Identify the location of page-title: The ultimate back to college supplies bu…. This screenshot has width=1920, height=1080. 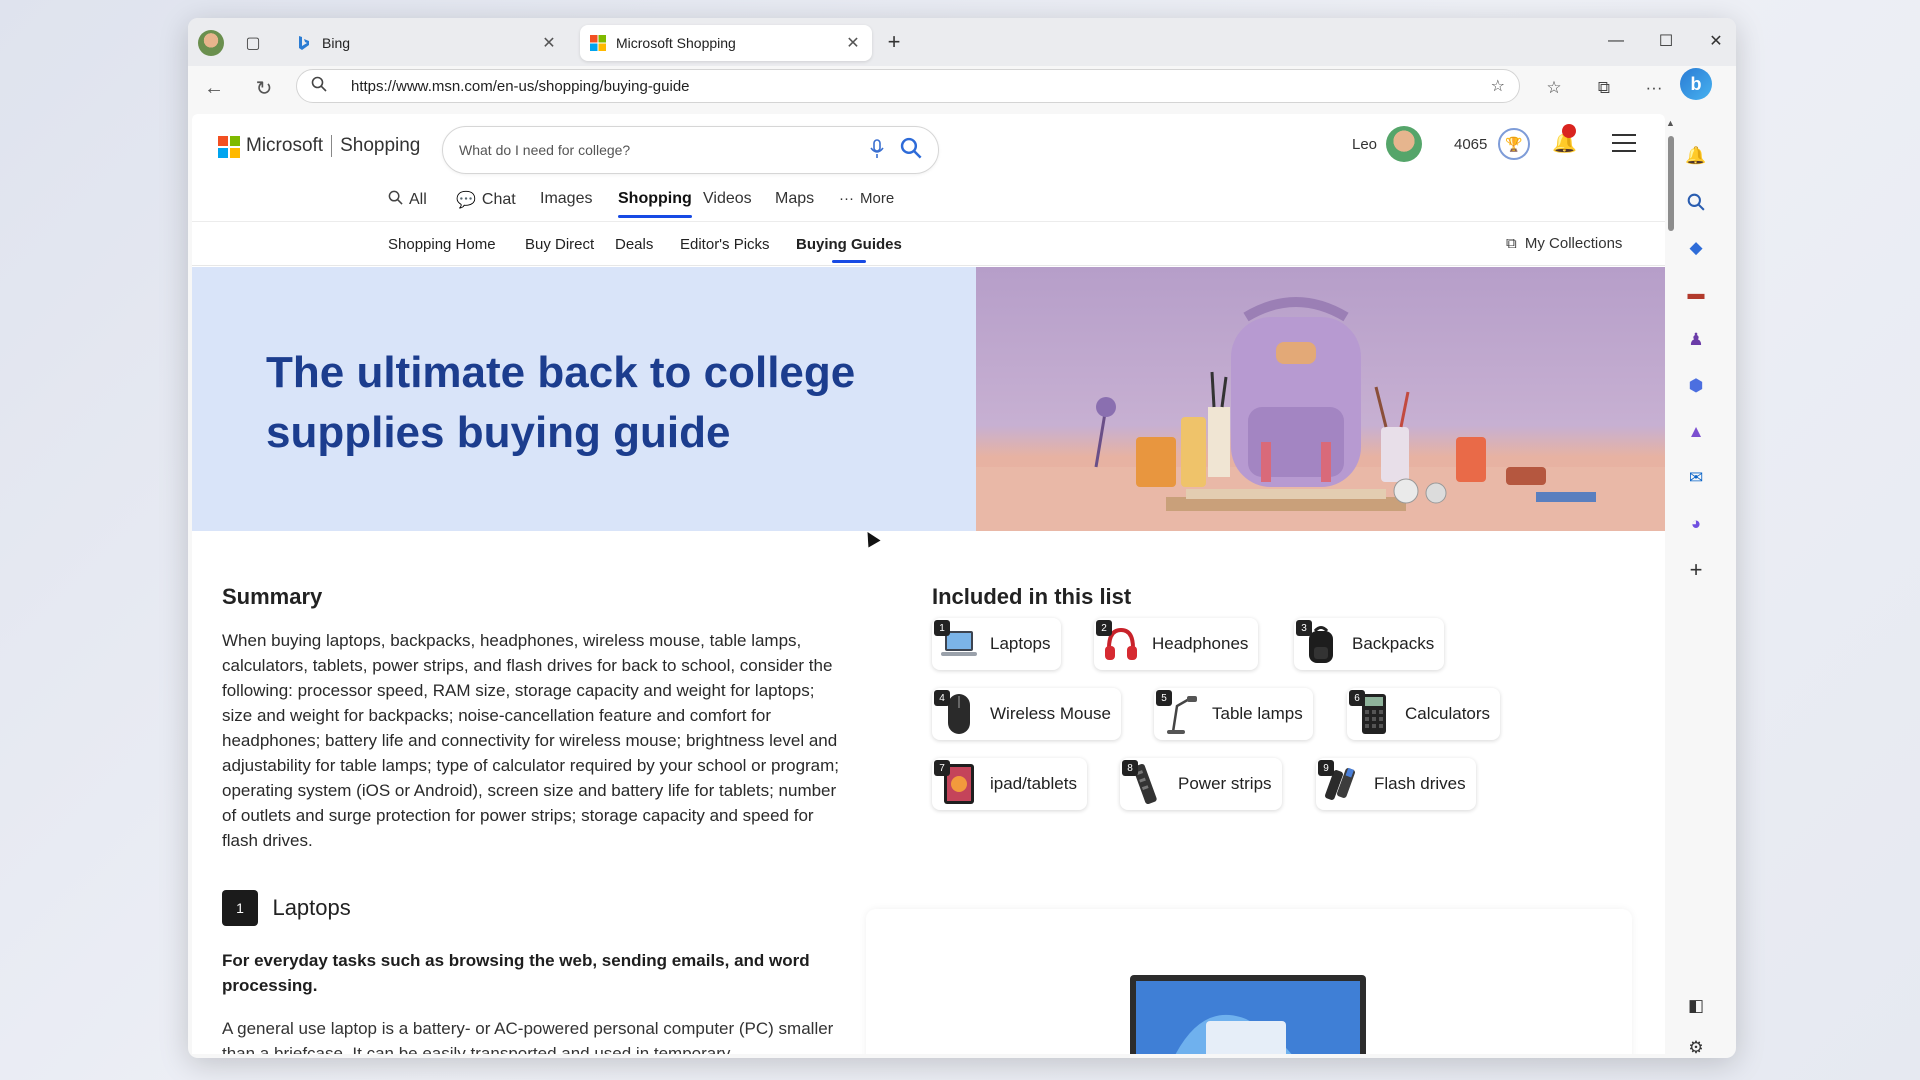
(561, 402).